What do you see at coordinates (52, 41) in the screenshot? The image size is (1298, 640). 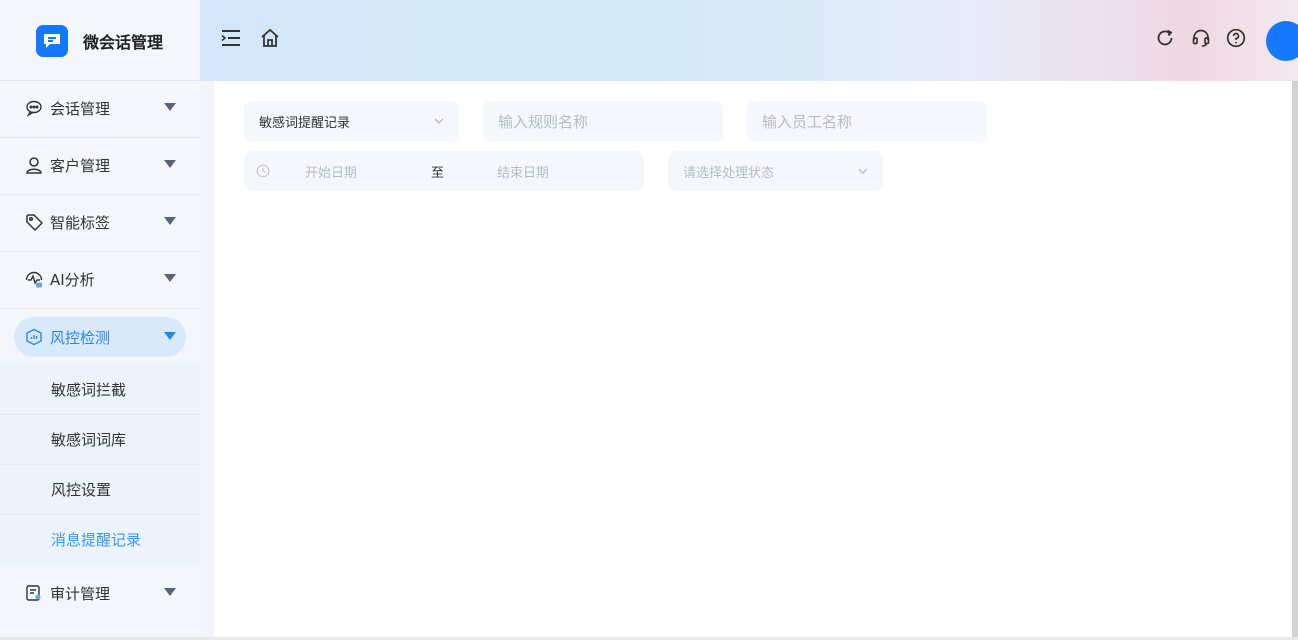 I see `app-logo-icon` at bounding box center [52, 41].